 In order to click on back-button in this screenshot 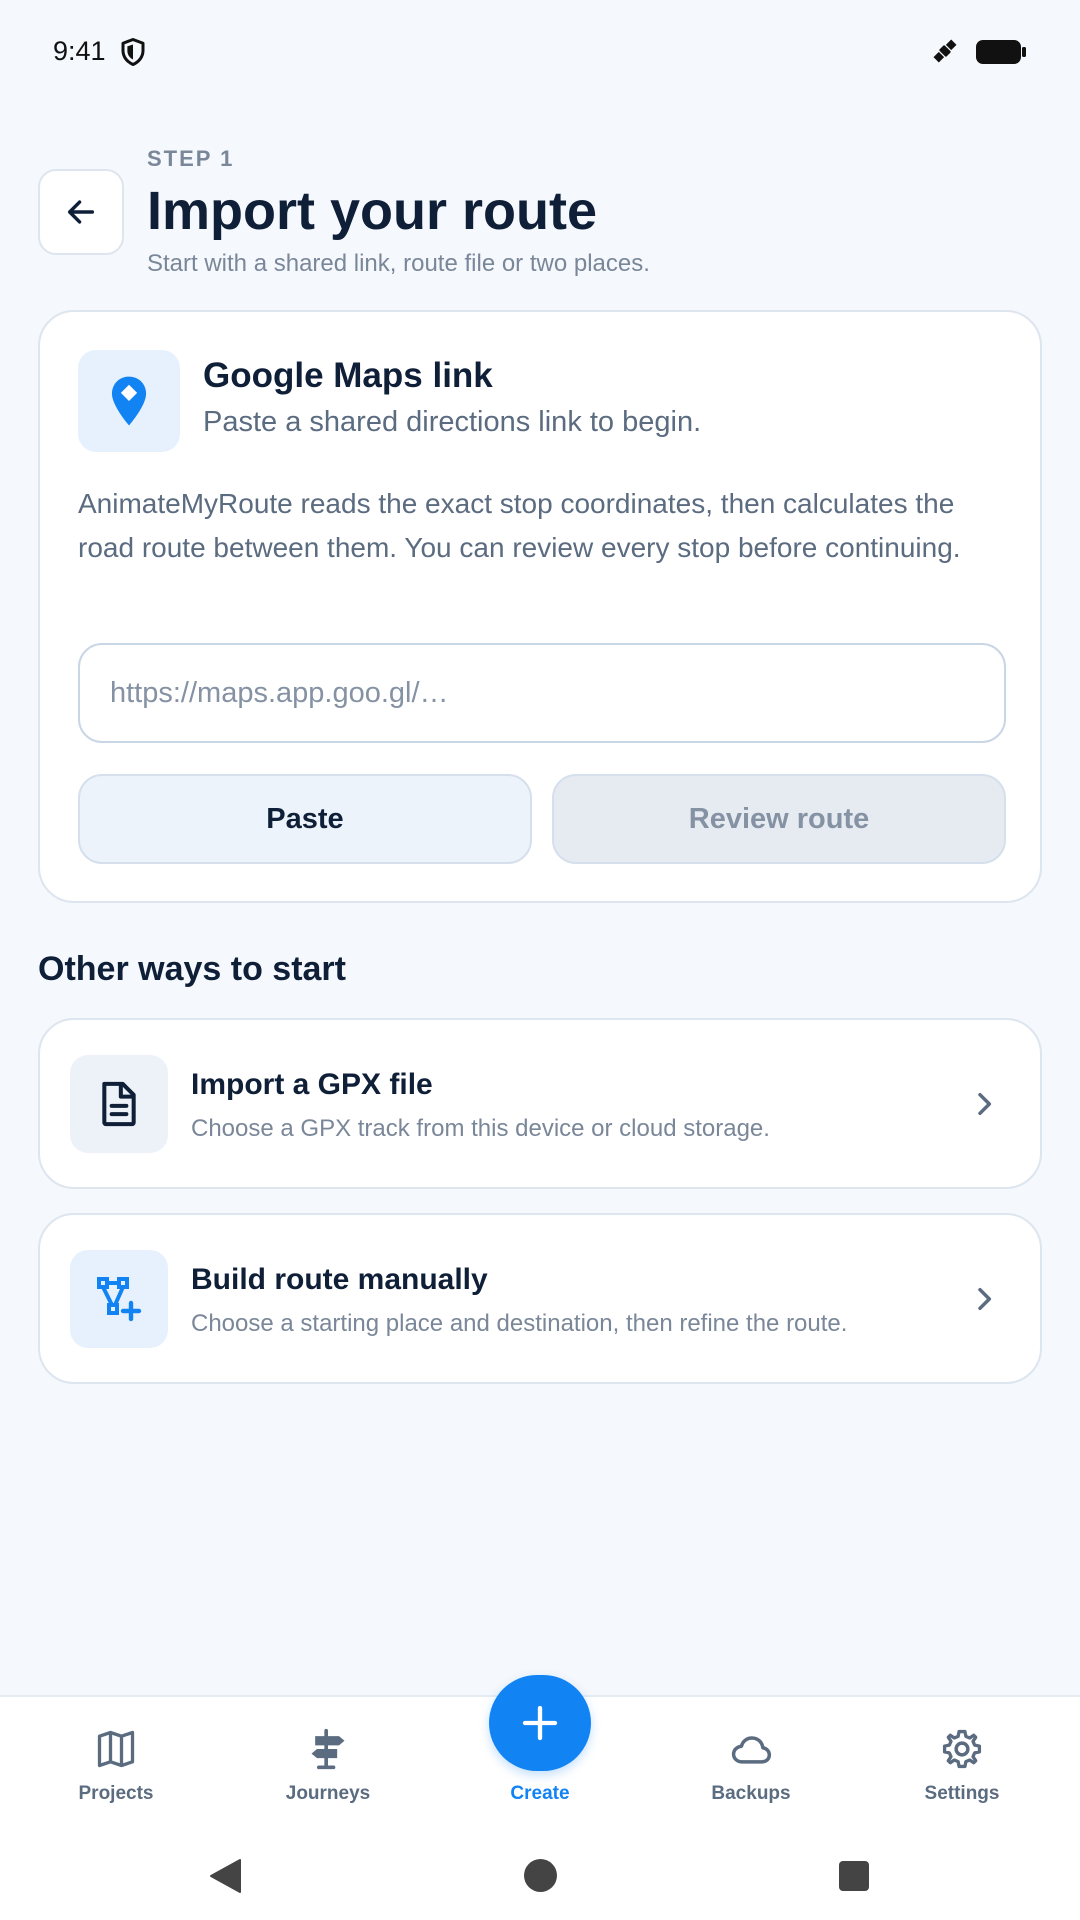, I will do `click(81, 212)`.